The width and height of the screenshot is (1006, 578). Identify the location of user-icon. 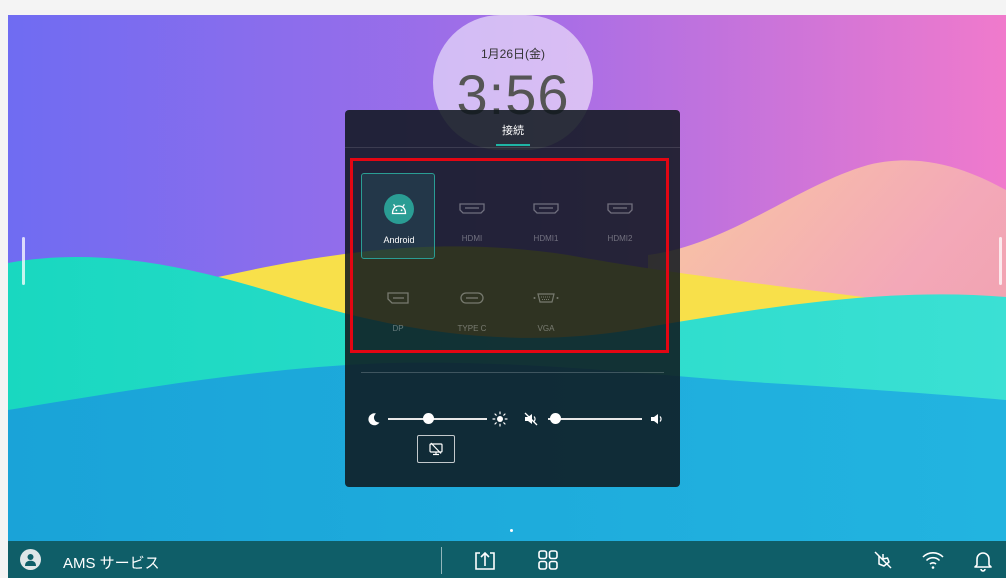
(30, 560).